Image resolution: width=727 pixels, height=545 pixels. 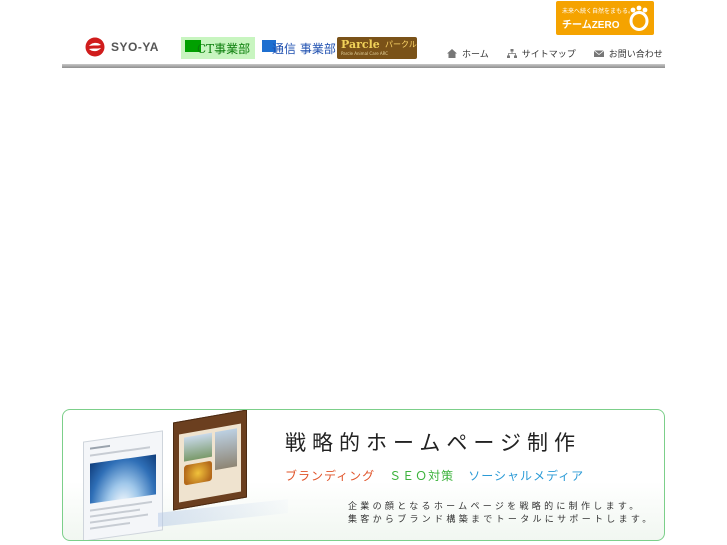 I want to click on sitemap-icon, so click(x=511, y=53).